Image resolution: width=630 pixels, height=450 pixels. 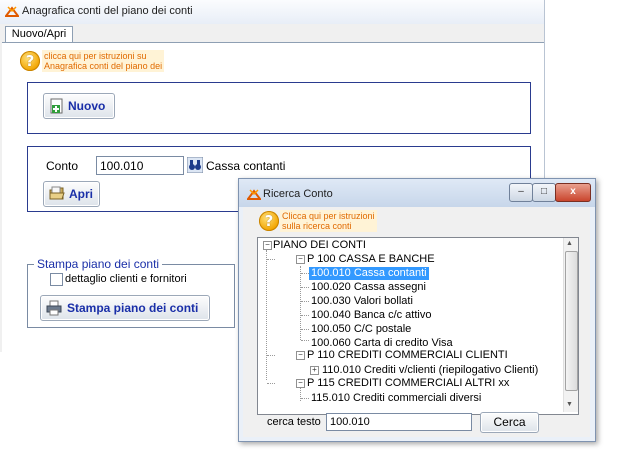 I want to click on conto-input, so click(x=140, y=165).